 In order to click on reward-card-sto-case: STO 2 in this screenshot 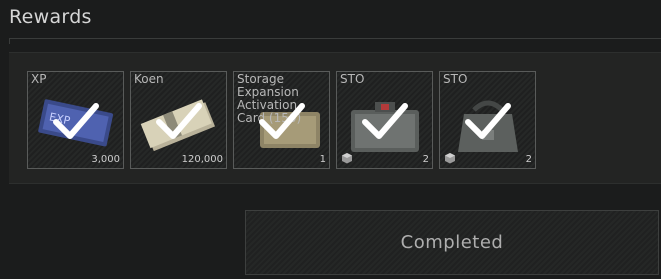, I will do `click(384, 120)`.